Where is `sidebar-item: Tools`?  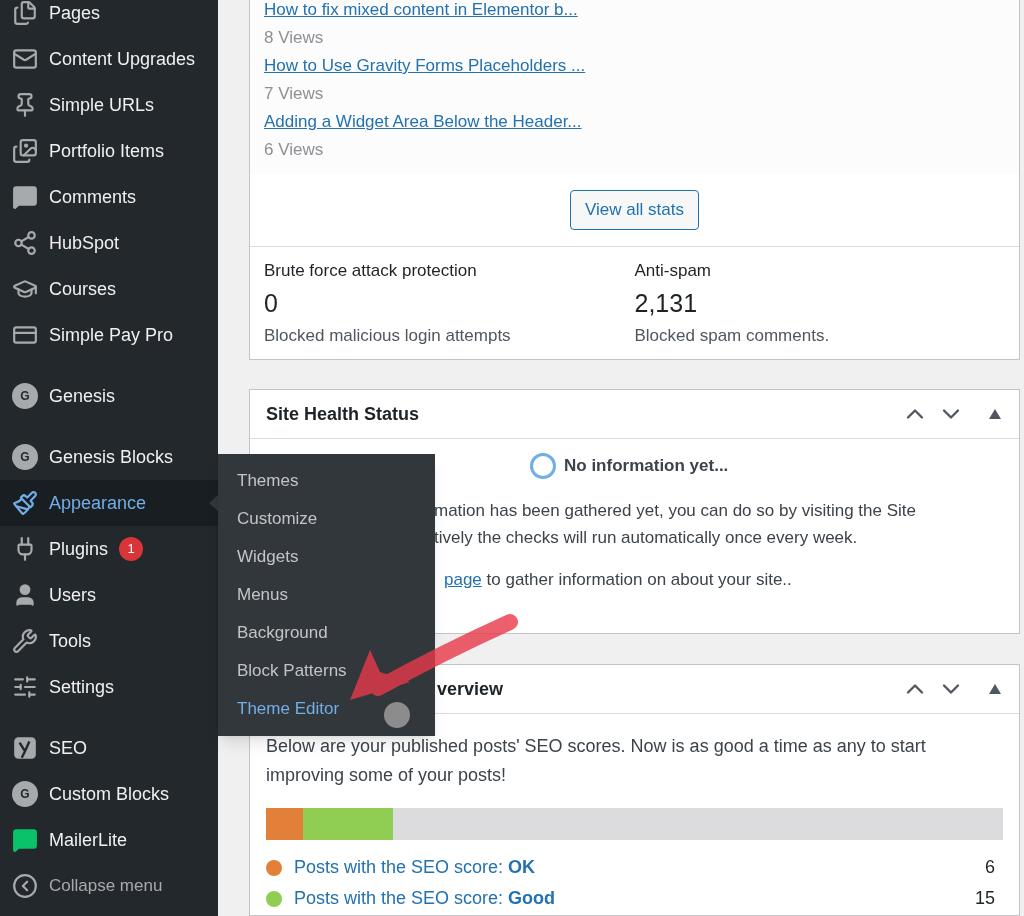 sidebar-item: Tools is located at coordinates (109, 641).